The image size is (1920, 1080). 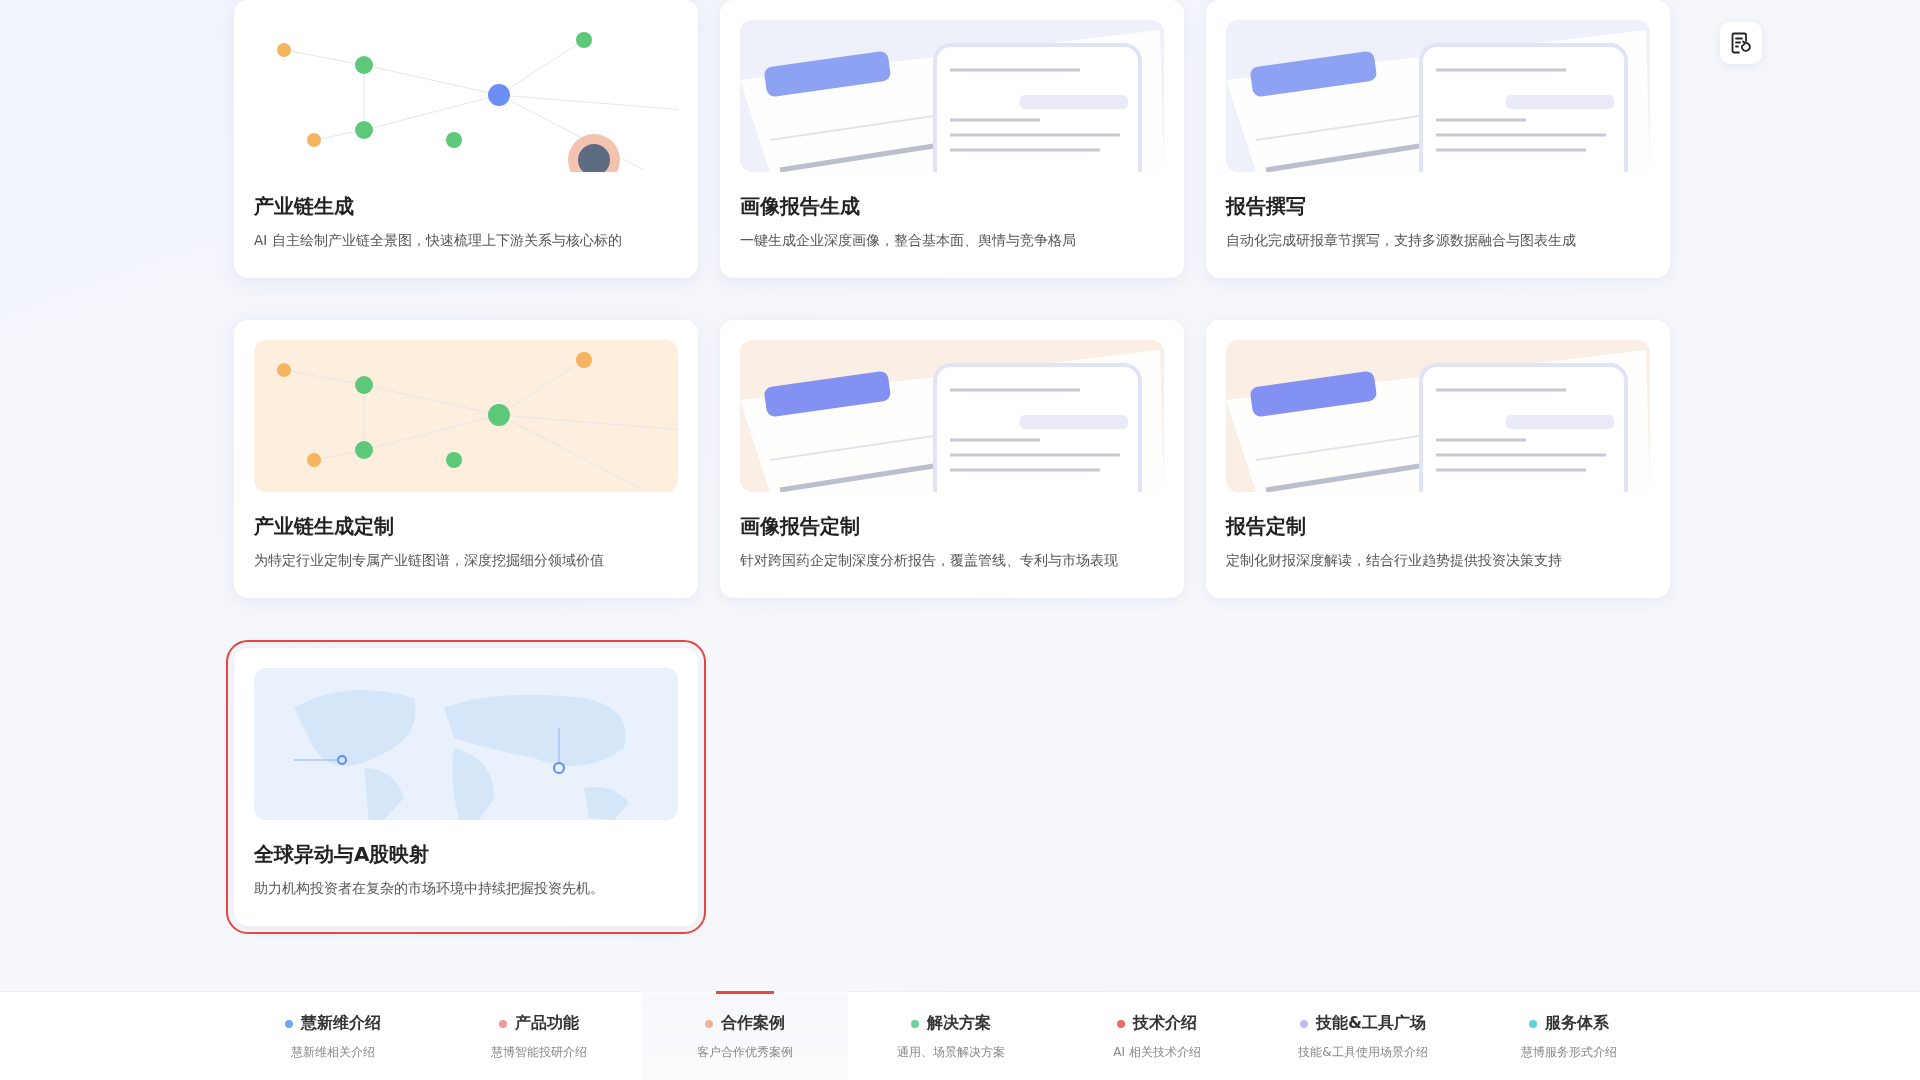 I want to click on nav-tab: 慧新维介绍 慧新维相关介绍, so click(x=333, y=1035).